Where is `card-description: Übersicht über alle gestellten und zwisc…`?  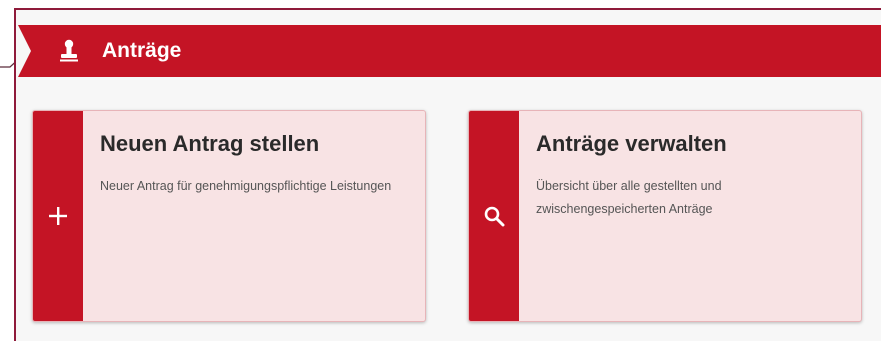 card-description: Übersicht über alle gestellten und zwisc… is located at coordinates (629, 197).